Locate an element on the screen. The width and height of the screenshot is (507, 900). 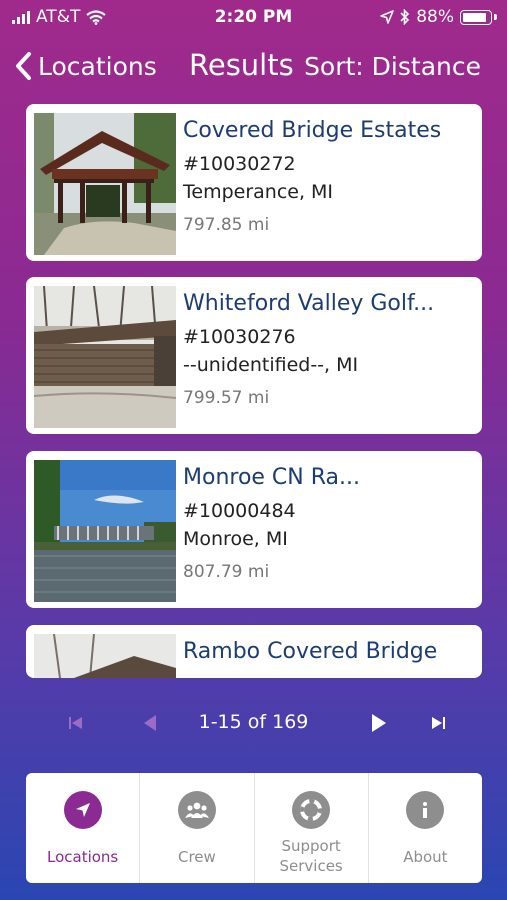
back-button: Locations is located at coordinates (85, 66).